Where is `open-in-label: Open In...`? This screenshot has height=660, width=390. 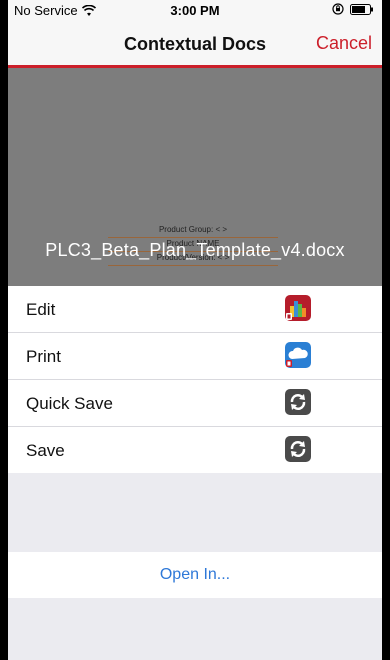
open-in-label: Open In... is located at coordinates (195, 574).